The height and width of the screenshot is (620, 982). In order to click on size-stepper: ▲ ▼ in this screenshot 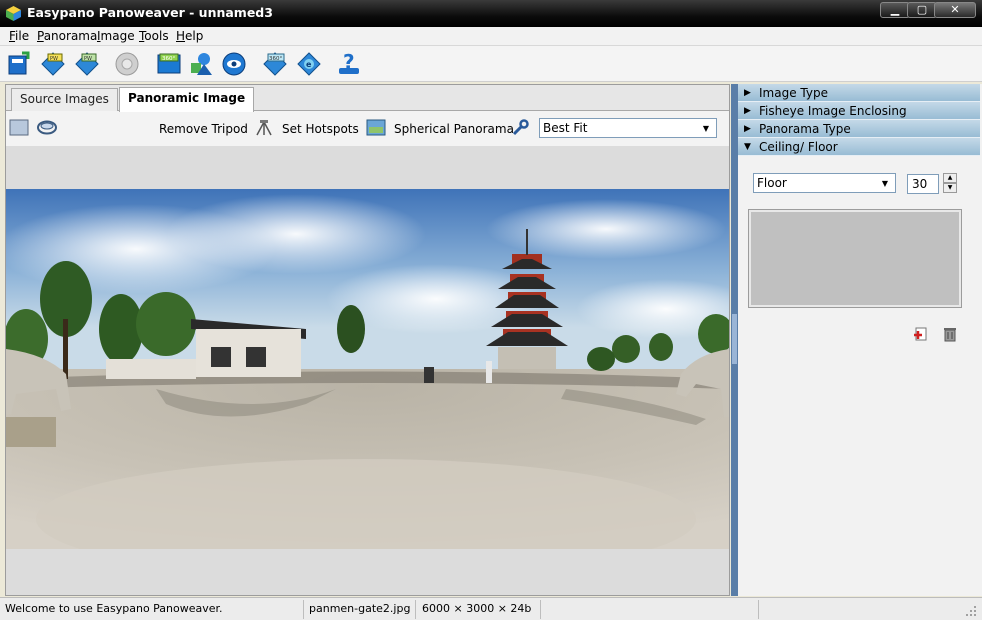, I will do `click(950, 183)`.